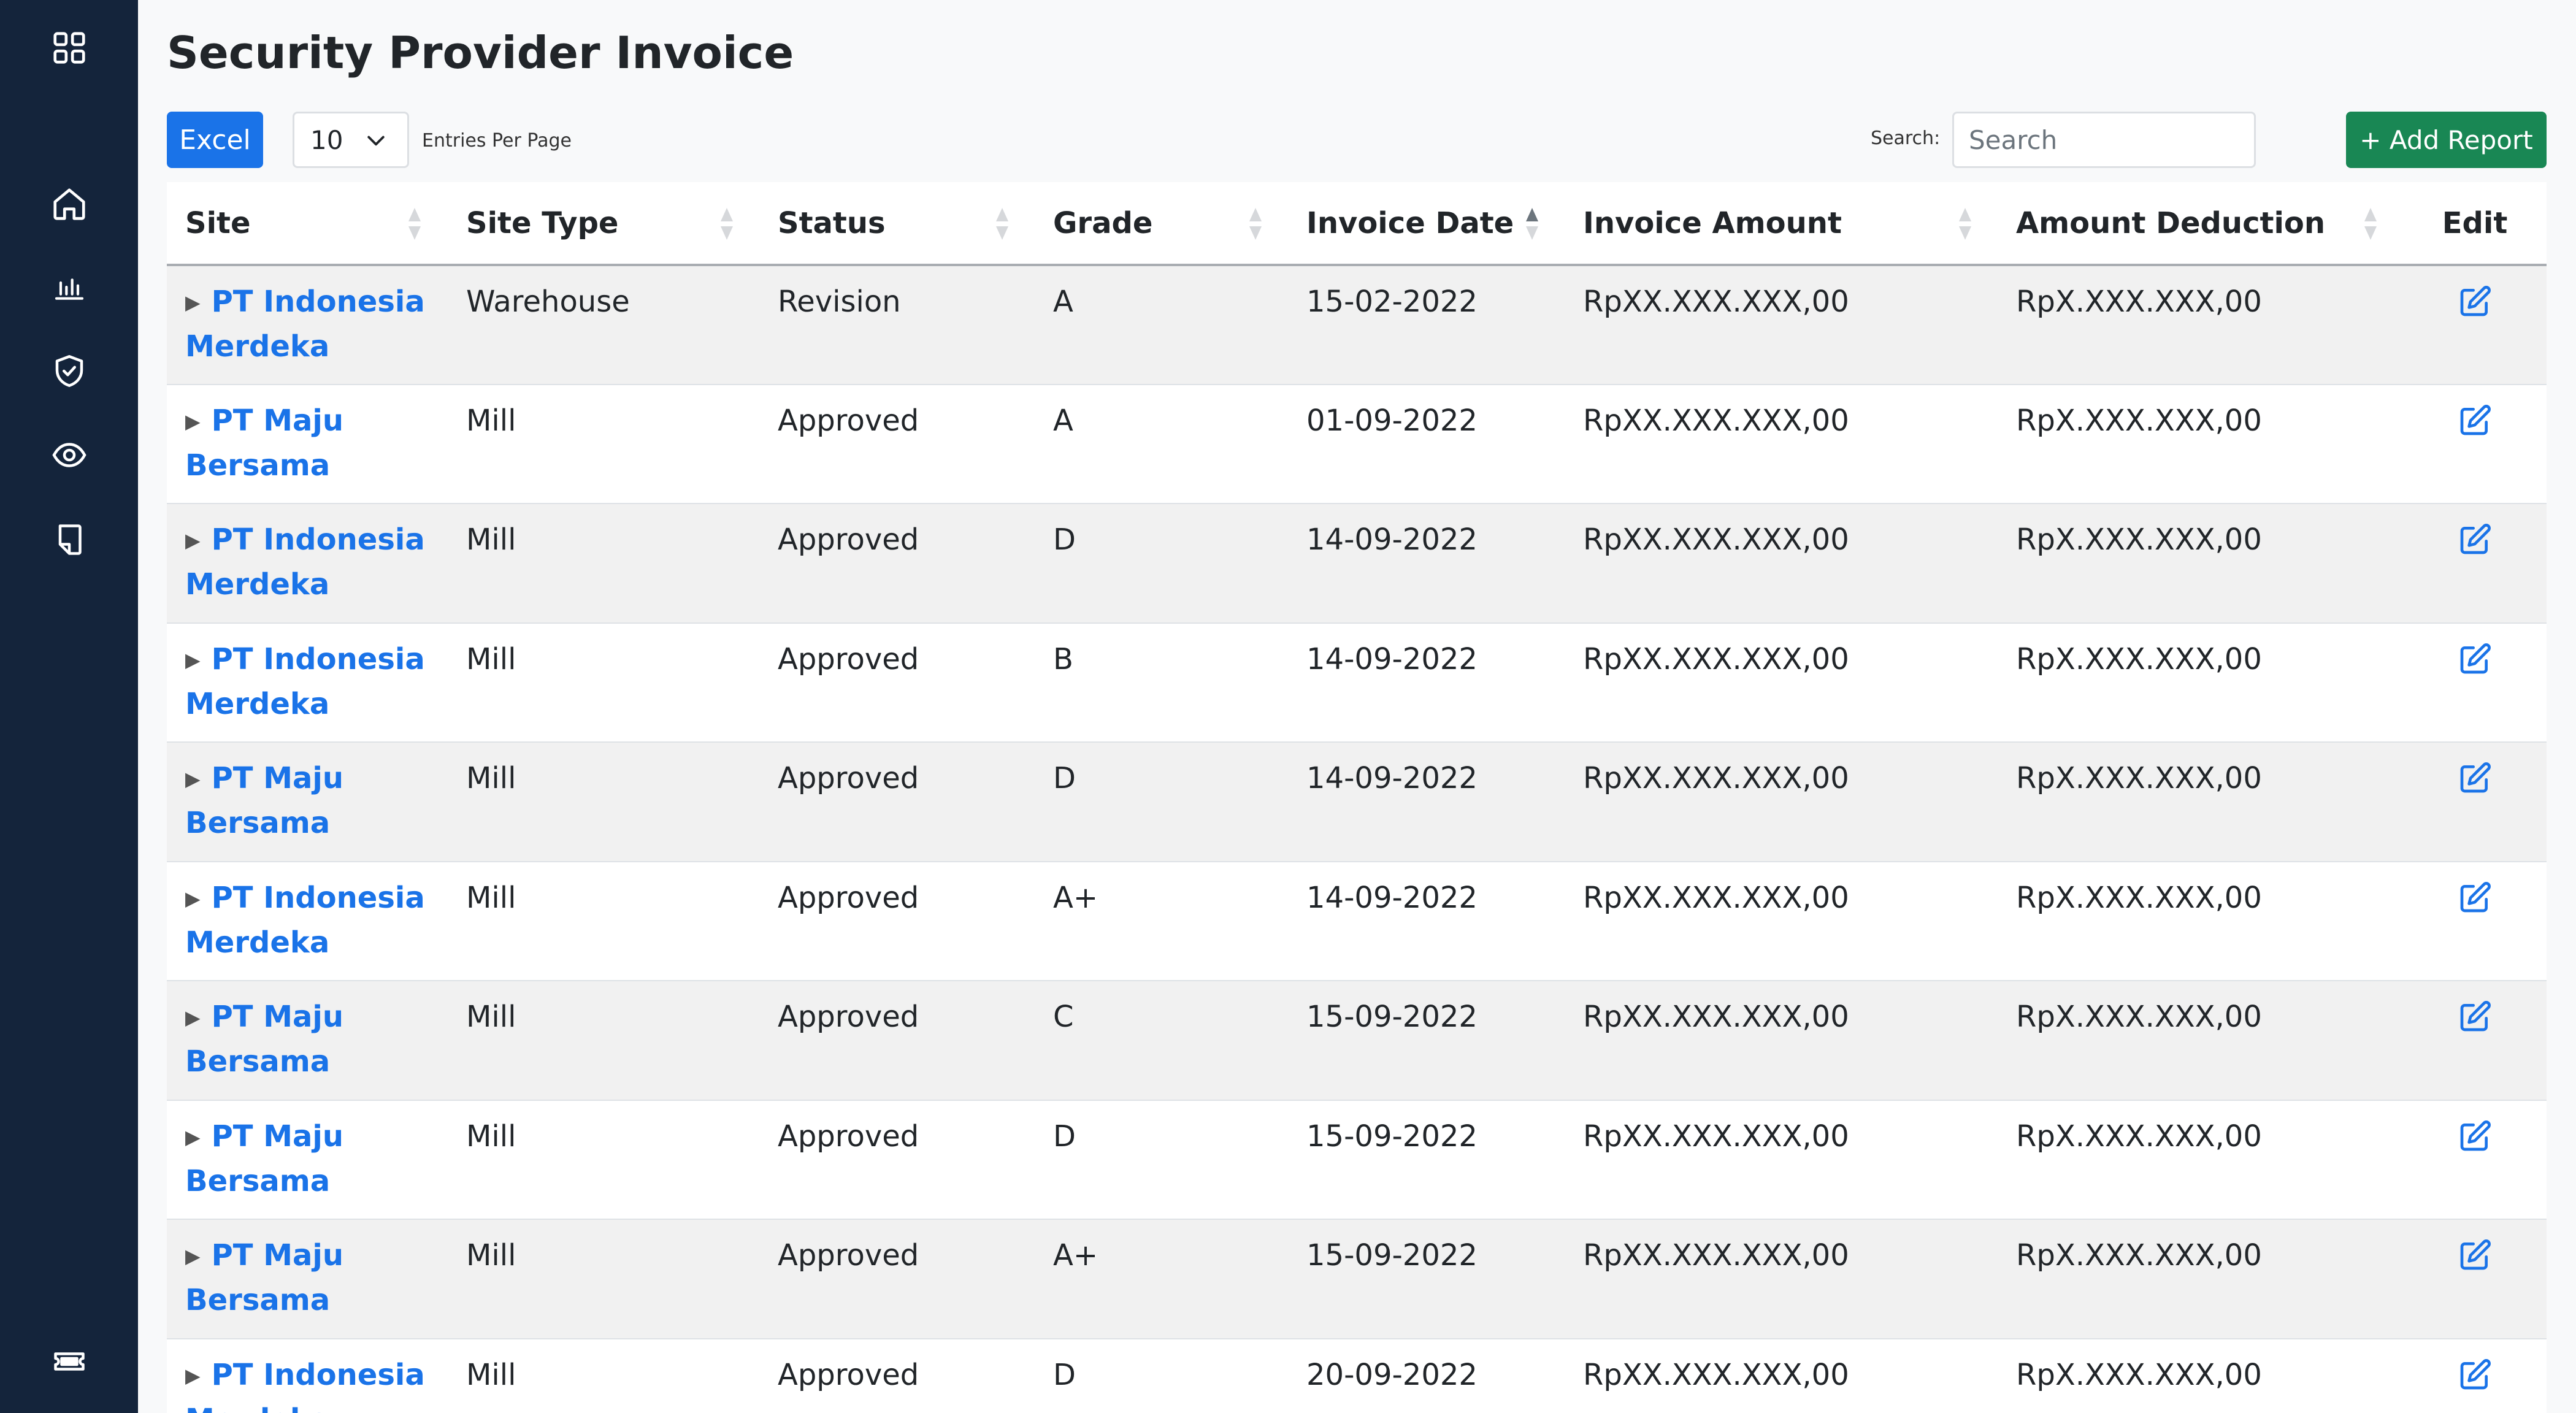 The width and height of the screenshot is (2576, 1413). I want to click on column-header-site: Site, so click(307, 224).